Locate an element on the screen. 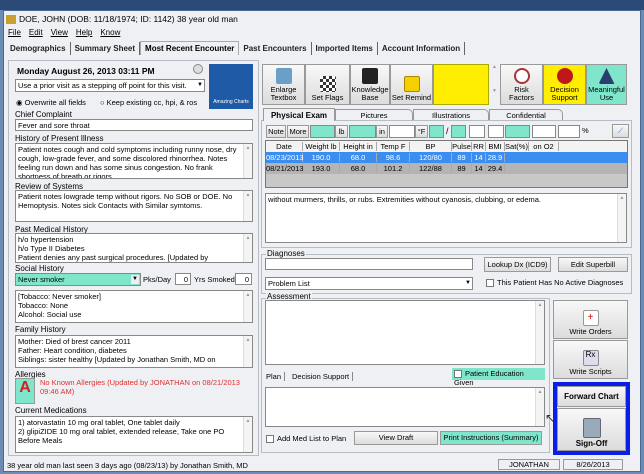  pulse-input is located at coordinates (477, 131).